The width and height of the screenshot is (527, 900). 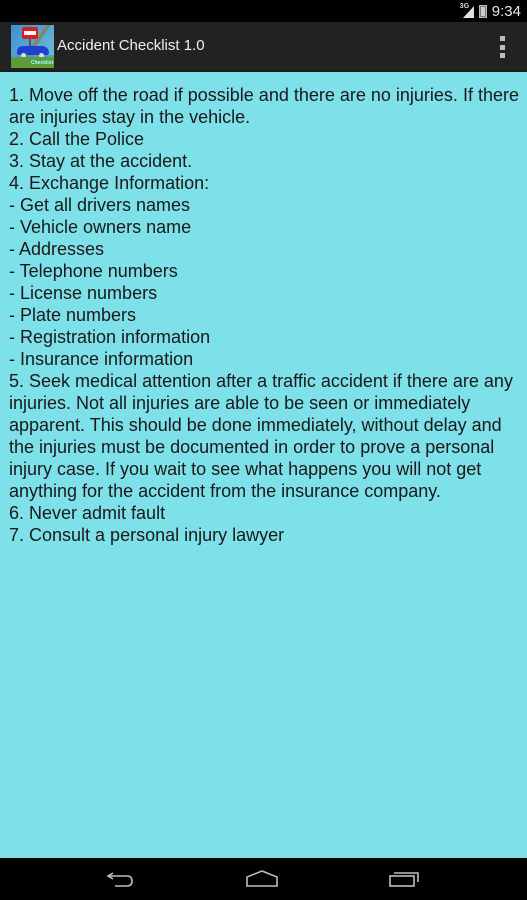 I want to click on checklist-line: - Get all drivers names, so click(x=100, y=205).